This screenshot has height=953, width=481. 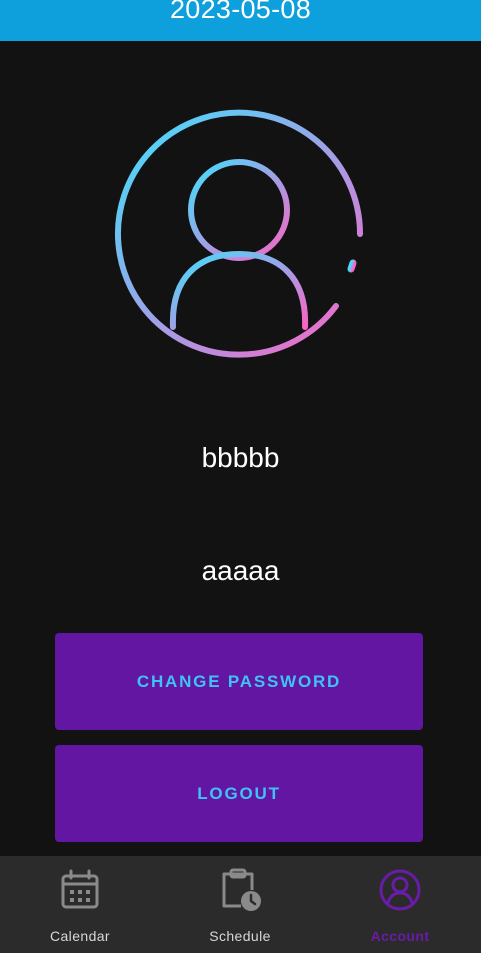 What do you see at coordinates (79, 936) in the screenshot?
I see `nav-label-calendar: Calendar` at bounding box center [79, 936].